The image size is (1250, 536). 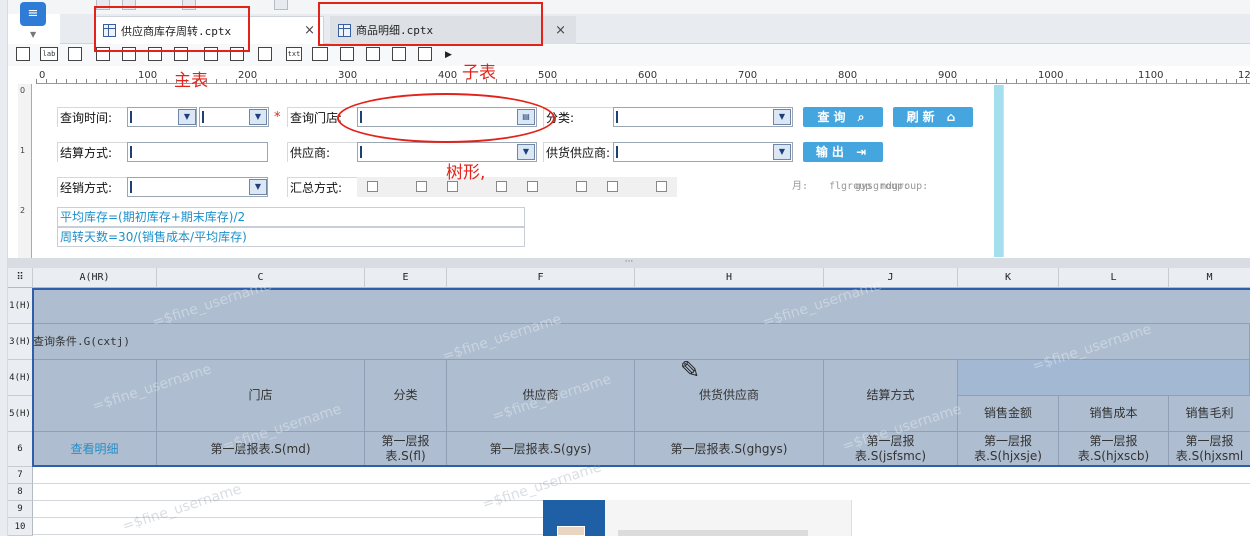 What do you see at coordinates (20, 278) in the screenshot?
I see `corner-cell: ⠿` at bounding box center [20, 278].